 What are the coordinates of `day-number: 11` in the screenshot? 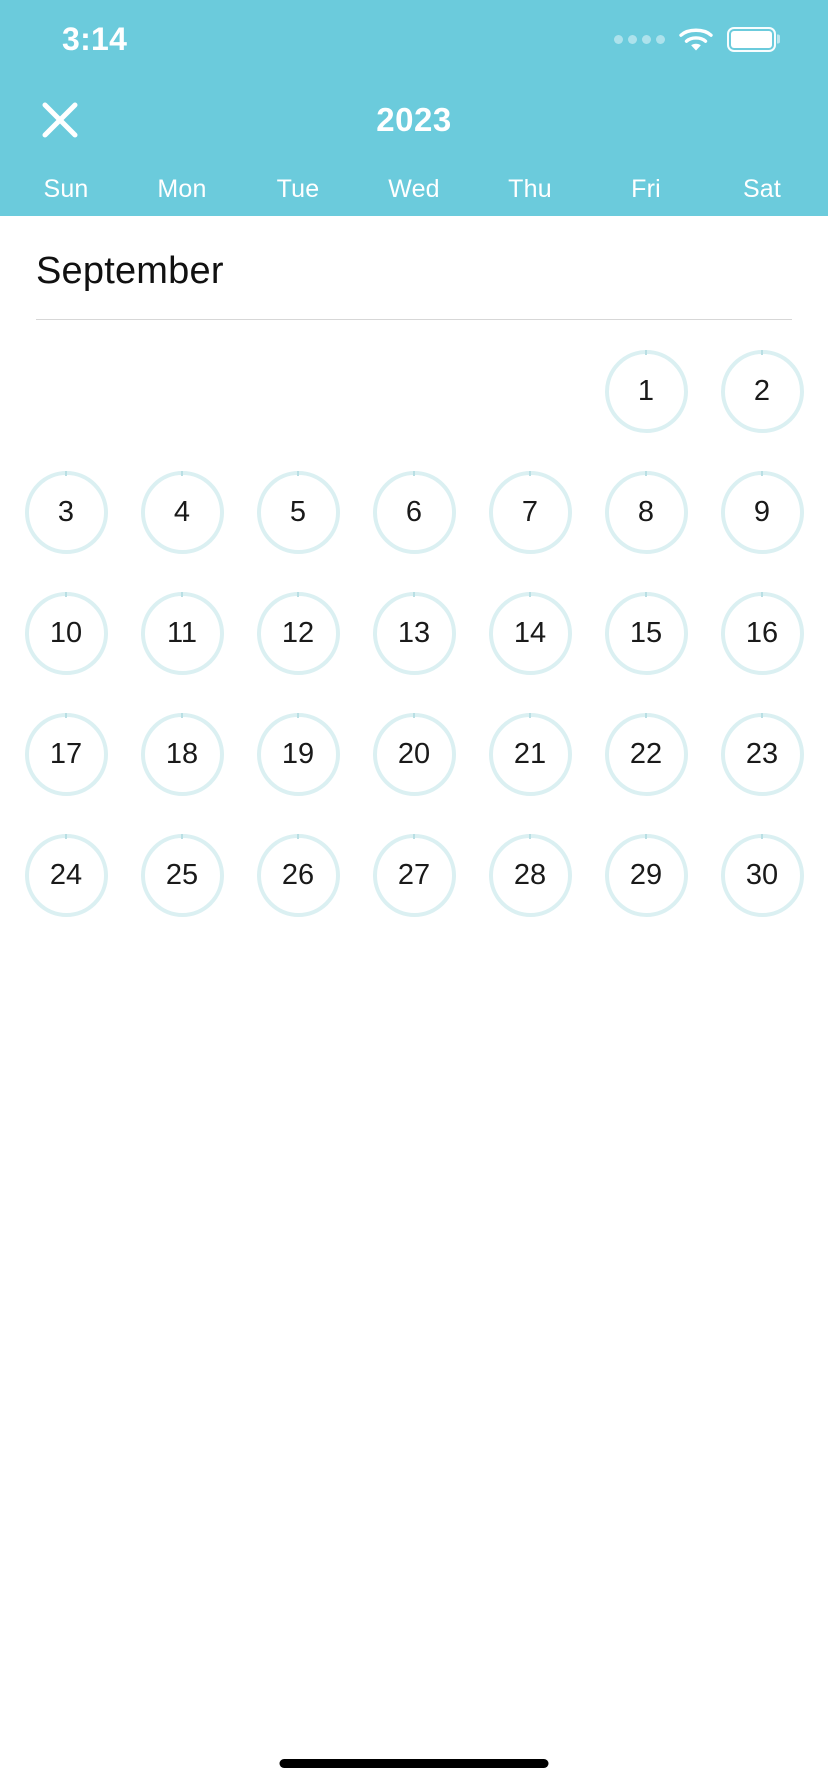 It's located at (182, 633).